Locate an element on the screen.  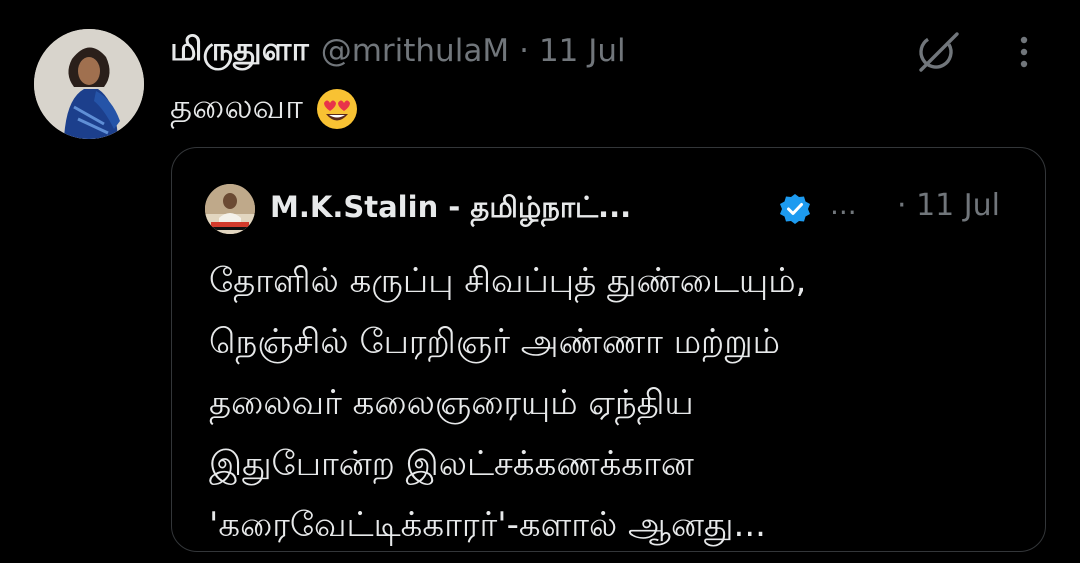
heart-eyes-emoji-icon is located at coordinates (336, 109).